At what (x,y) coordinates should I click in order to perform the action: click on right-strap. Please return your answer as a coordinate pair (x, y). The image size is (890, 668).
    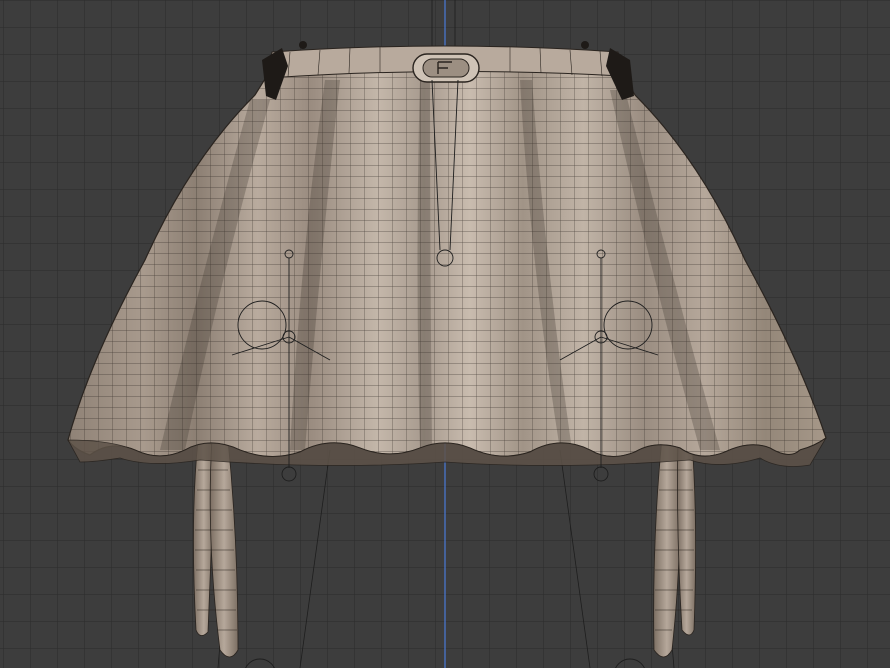
    Looking at the image, I should click on (674, 547).